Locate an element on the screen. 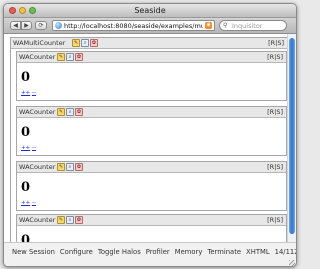 The image size is (320, 269). close-icon is located at coordinates (12, 10).